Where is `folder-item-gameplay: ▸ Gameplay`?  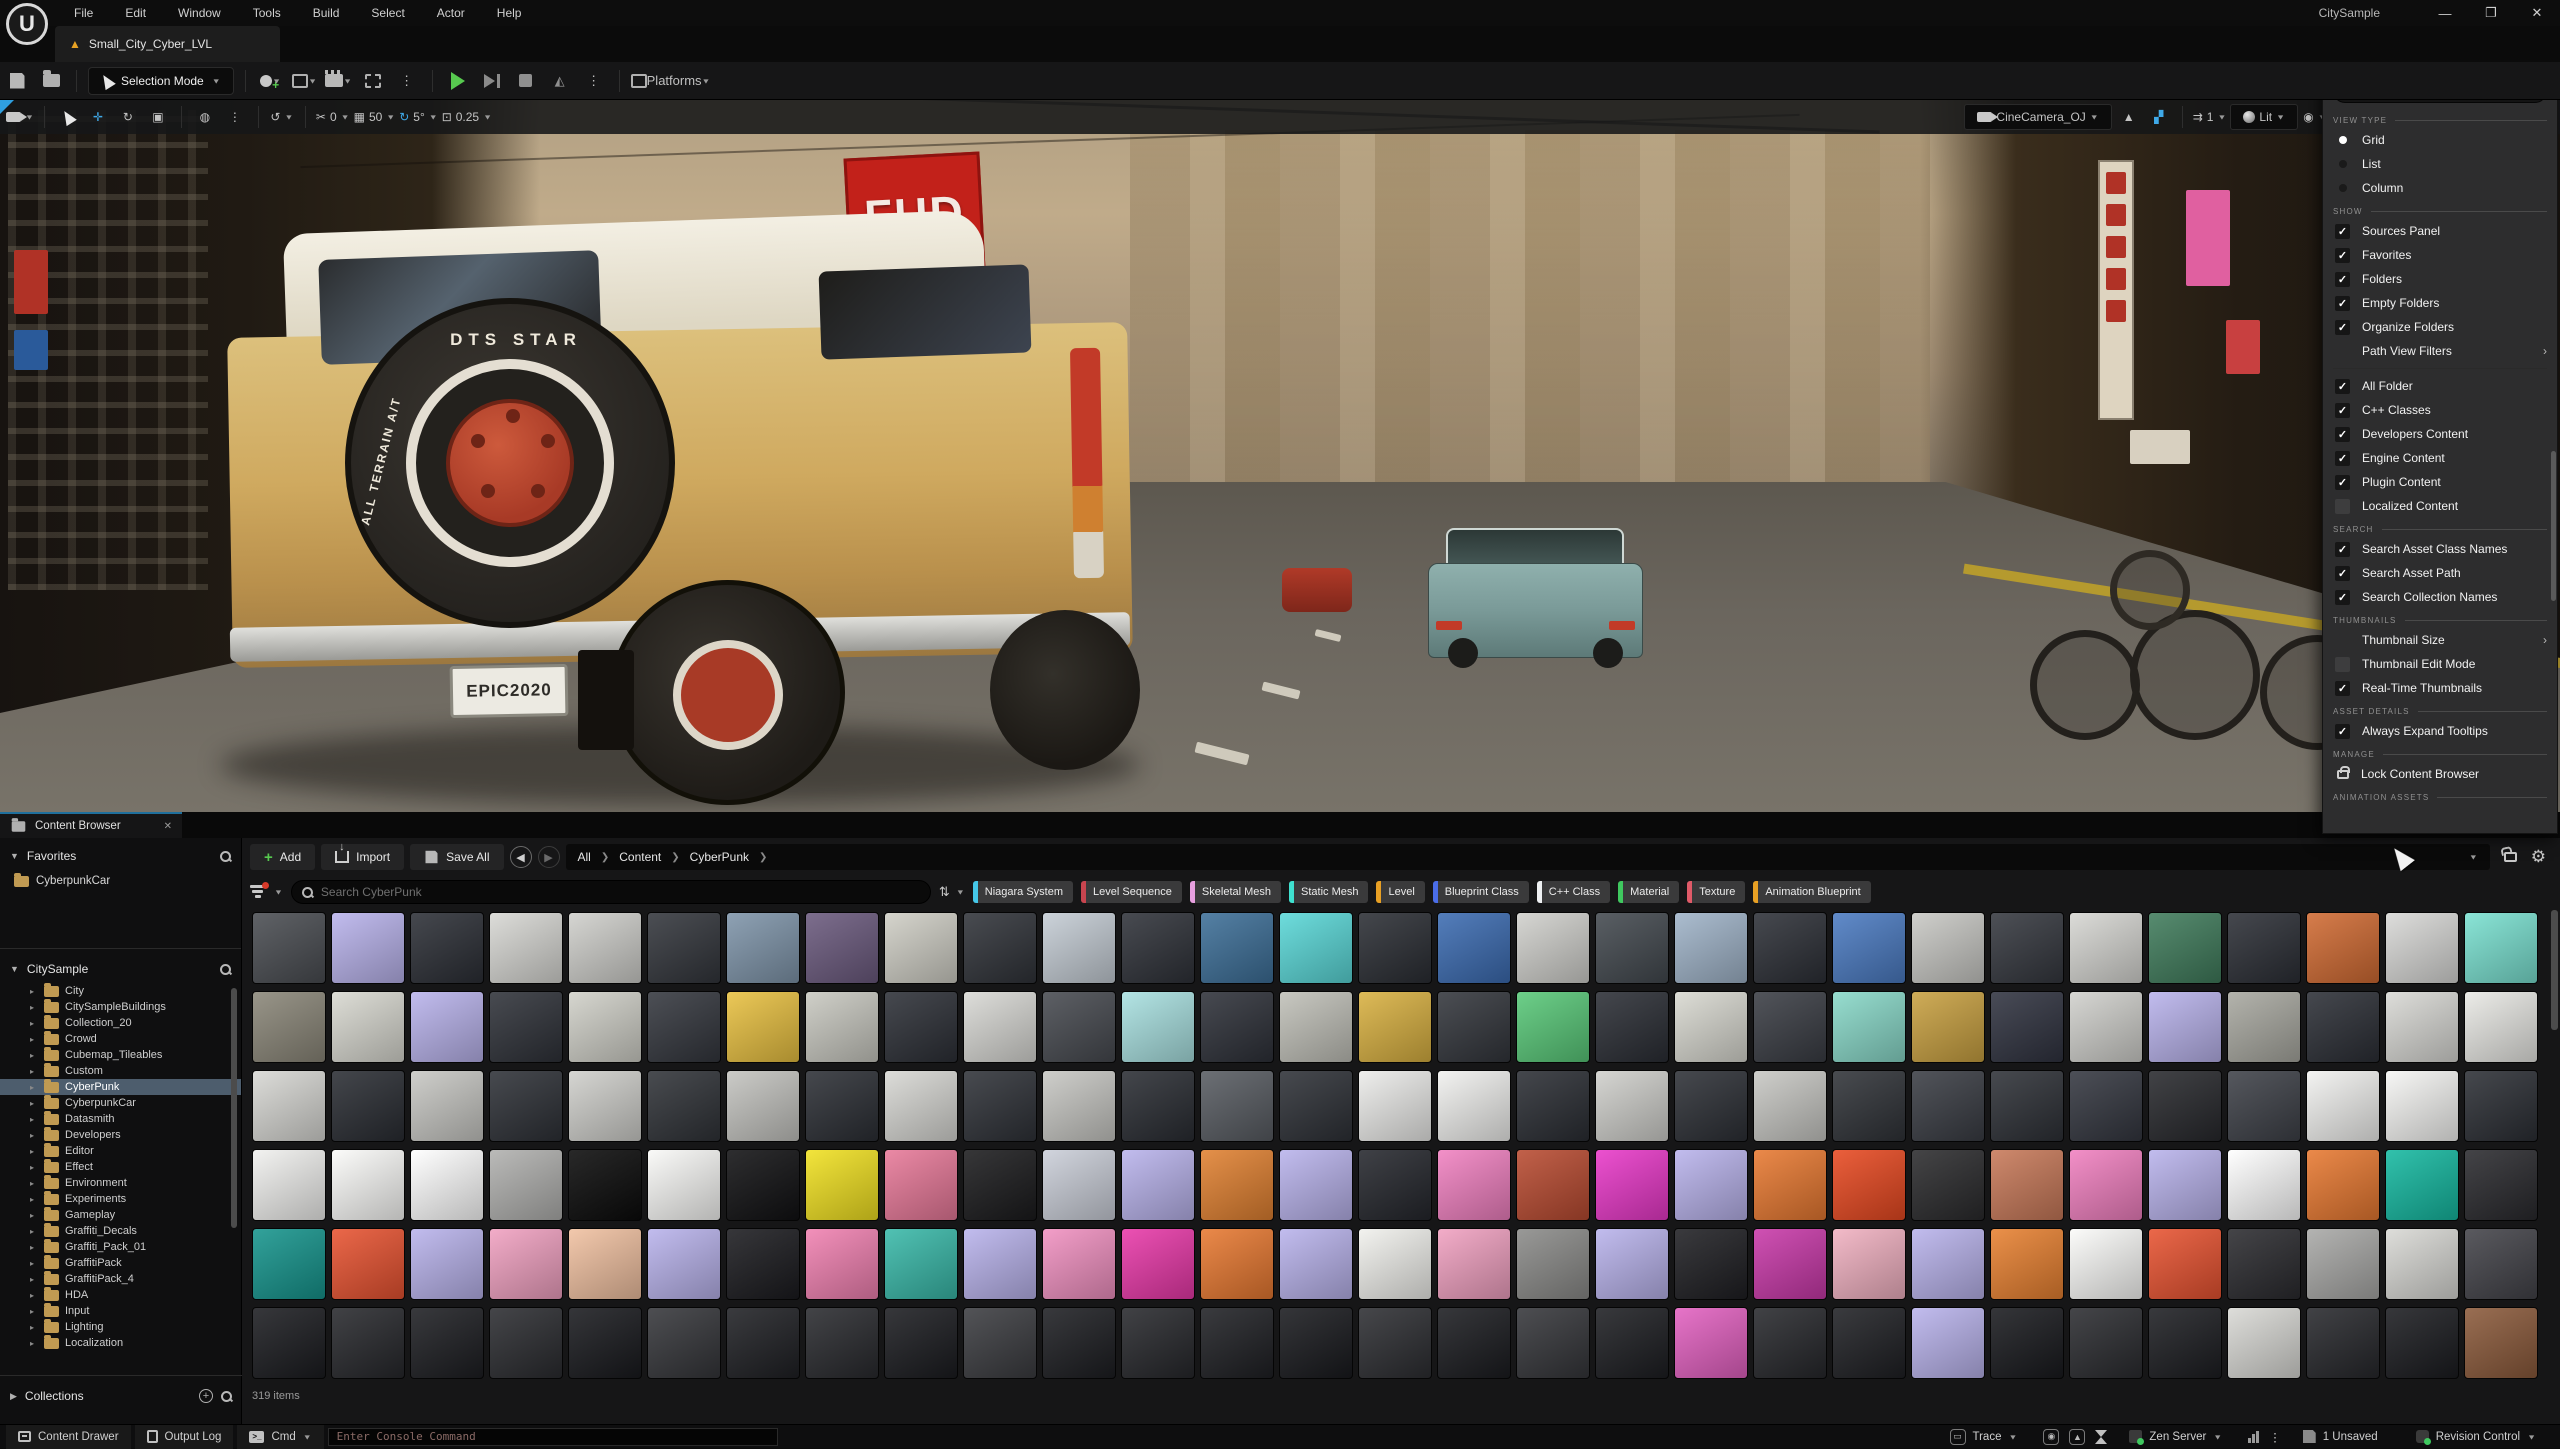
folder-item-gameplay: ▸ Gameplay is located at coordinates (120, 1214).